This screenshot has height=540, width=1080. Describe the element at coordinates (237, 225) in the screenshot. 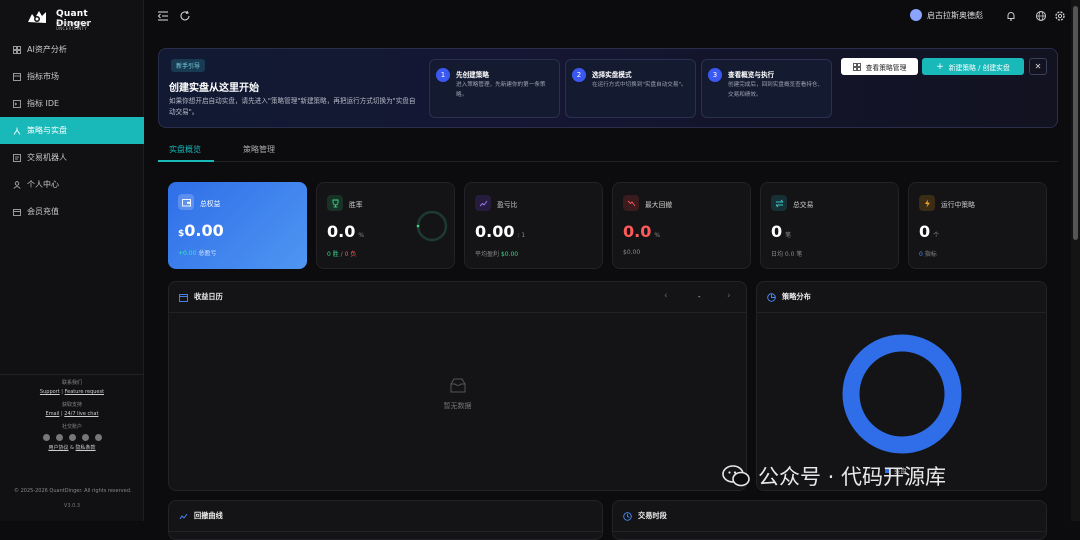

I see `stat-card-equity: 总权益 $0.00 +0.00 总盈亏` at that location.